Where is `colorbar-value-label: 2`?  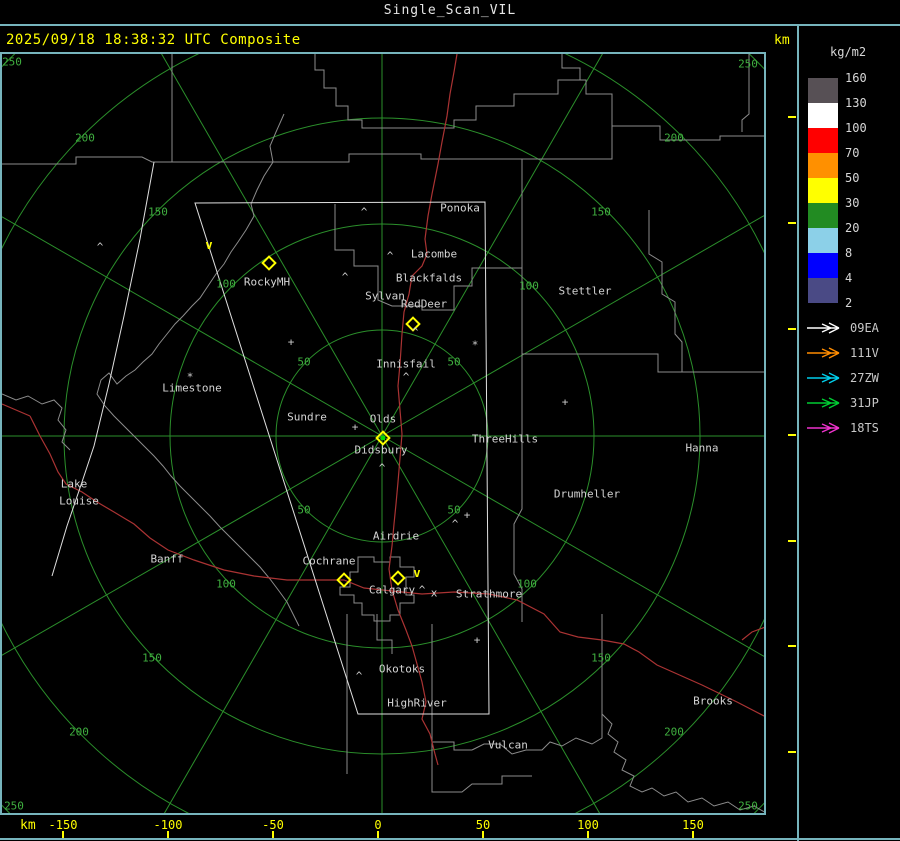 colorbar-value-label: 2 is located at coordinates (849, 303).